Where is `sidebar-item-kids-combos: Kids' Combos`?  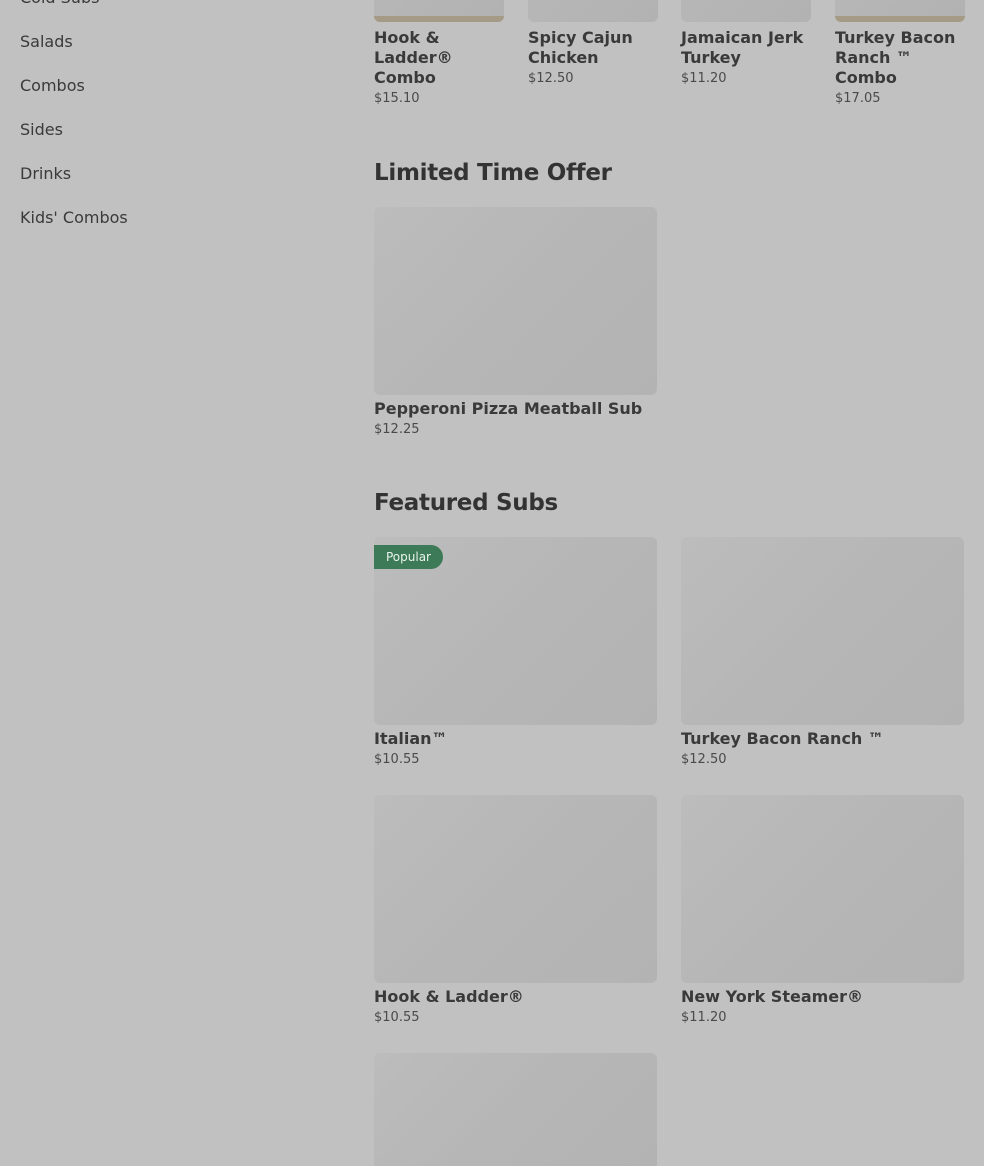
sidebar-item-kids-combos: Kids' Combos is located at coordinates (170, 230).